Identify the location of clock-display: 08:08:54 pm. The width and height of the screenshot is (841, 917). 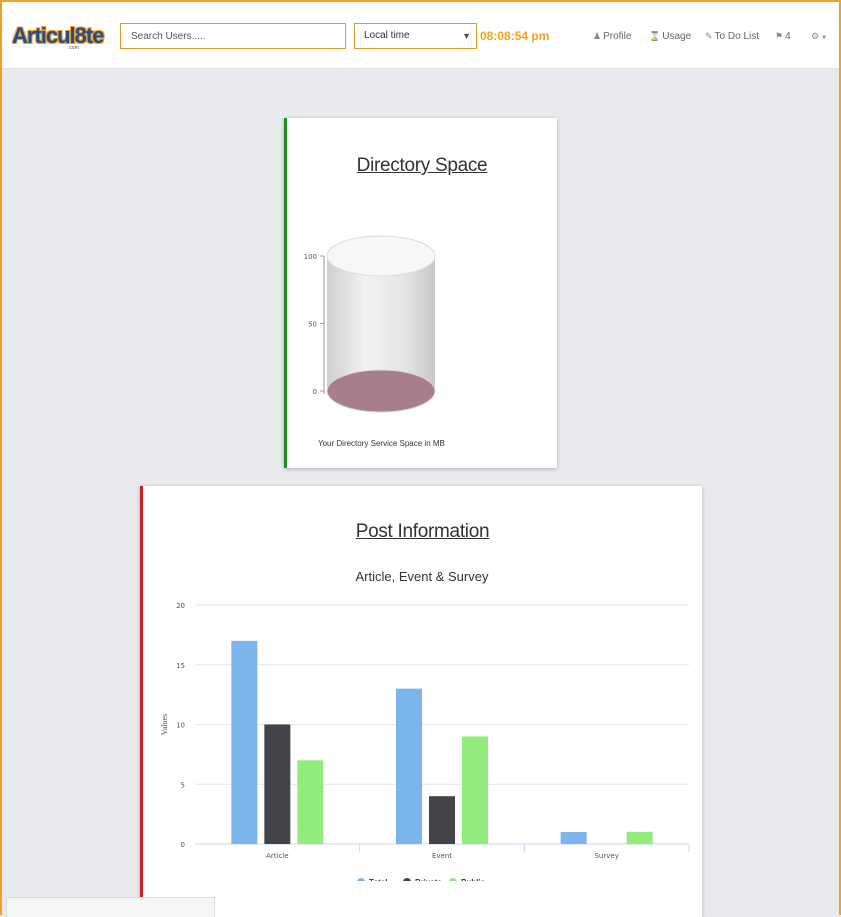
(515, 36).